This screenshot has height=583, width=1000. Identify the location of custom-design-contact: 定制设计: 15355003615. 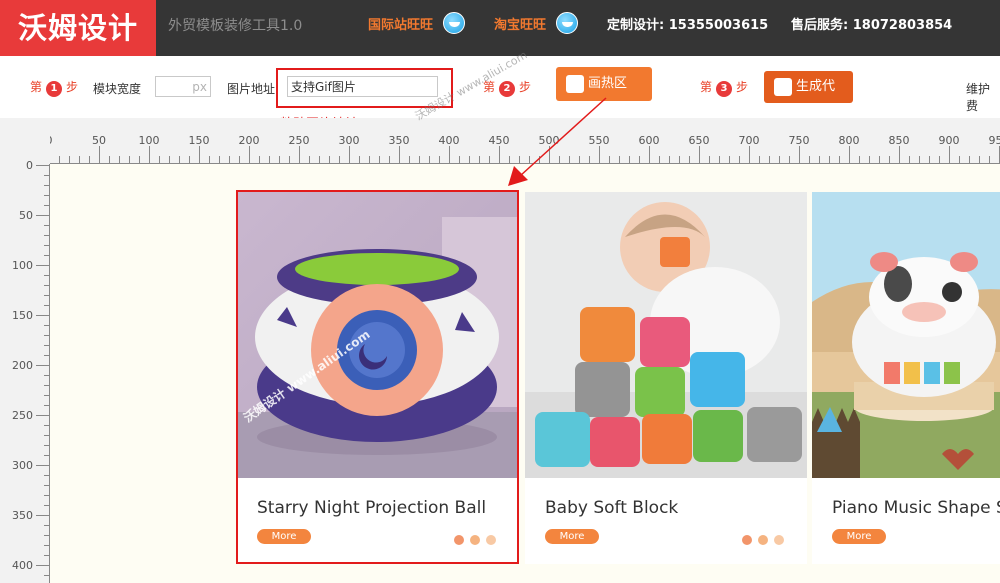
(688, 25).